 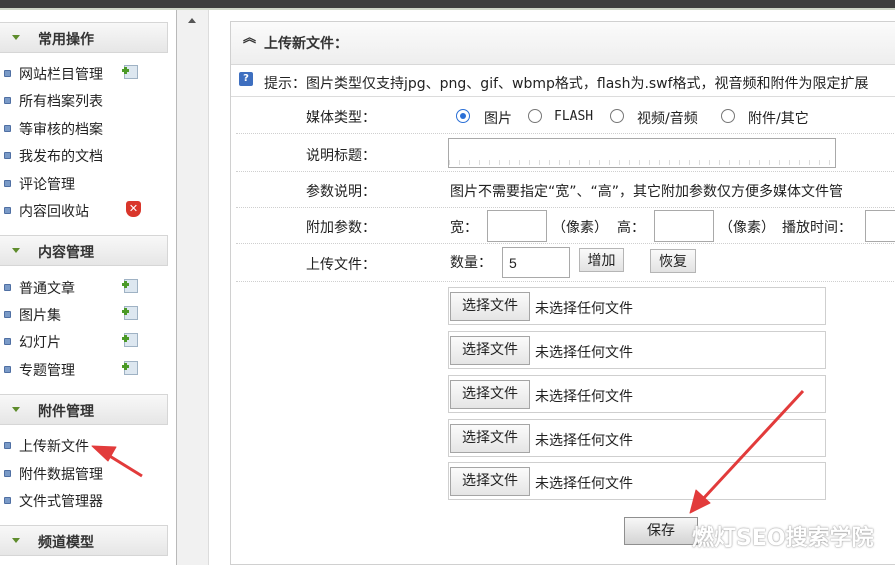 What do you see at coordinates (642, 153) in the screenshot?
I see `title-input` at bounding box center [642, 153].